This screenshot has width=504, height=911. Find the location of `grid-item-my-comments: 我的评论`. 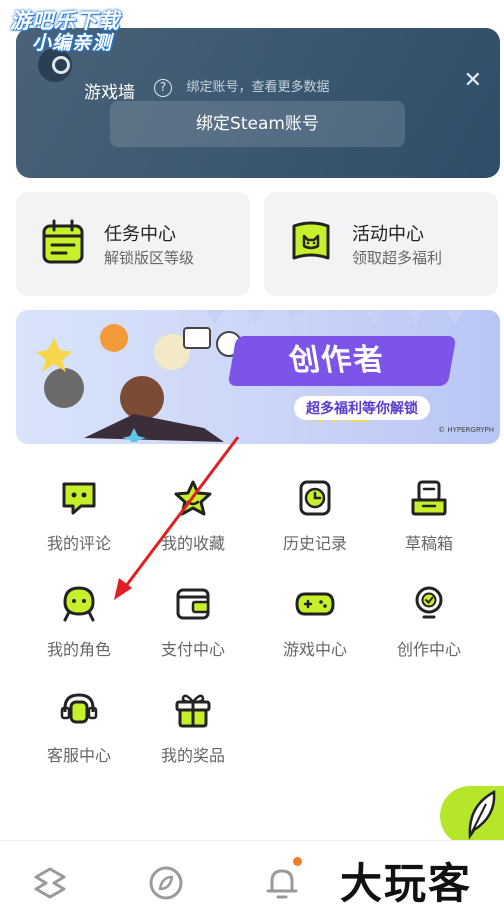

grid-item-my-comments: 我的评论 is located at coordinates (79, 516).